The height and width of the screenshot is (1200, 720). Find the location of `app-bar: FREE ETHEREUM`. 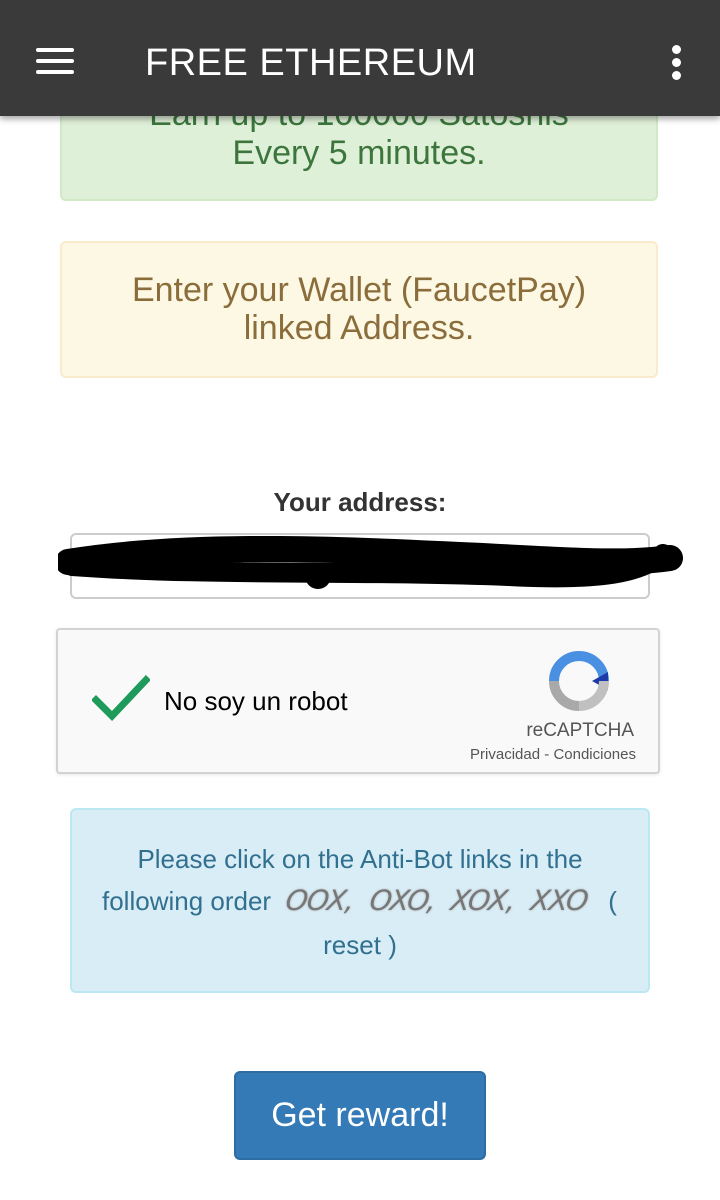

app-bar: FREE ETHEREUM is located at coordinates (360, 58).